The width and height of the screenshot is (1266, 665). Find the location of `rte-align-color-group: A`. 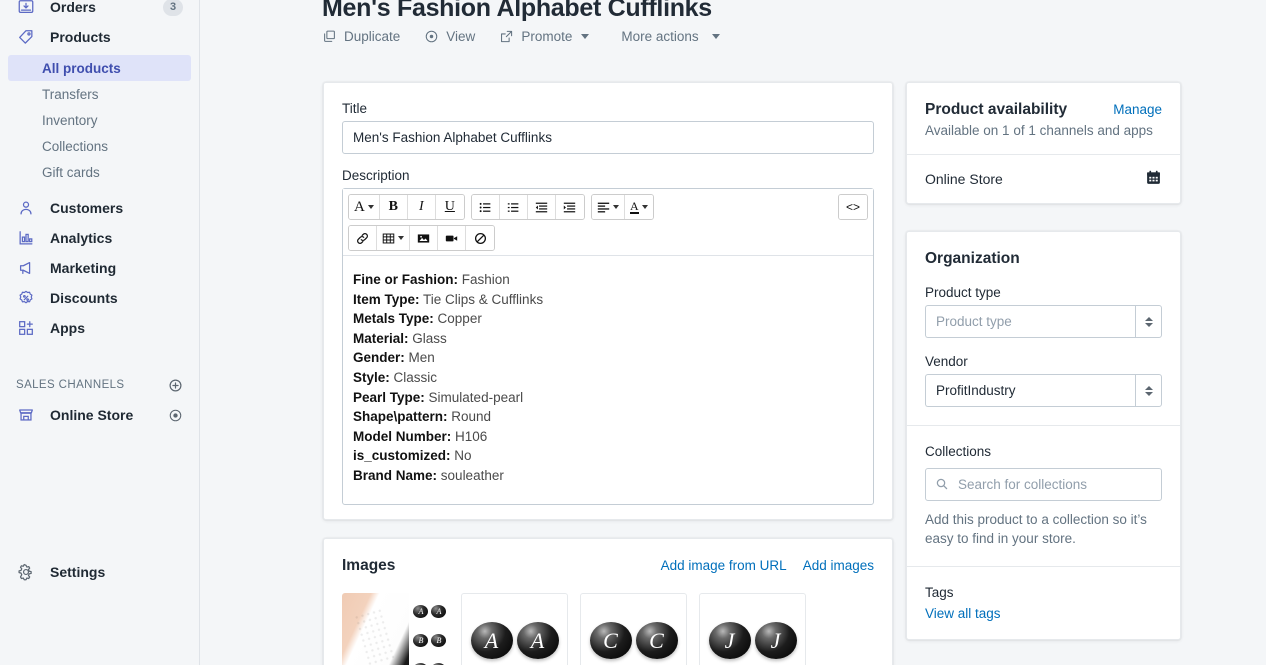

rte-align-color-group: A is located at coordinates (622, 207).